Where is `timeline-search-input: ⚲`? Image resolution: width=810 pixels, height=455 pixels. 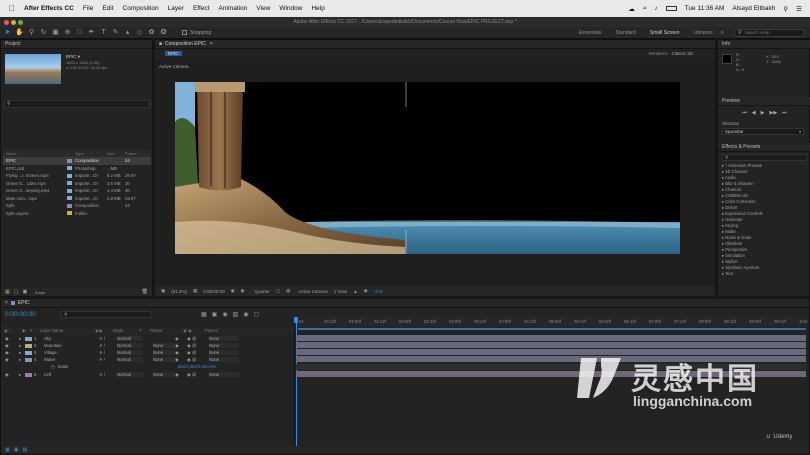
timeline-search-input: ⚲ is located at coordinates (106, 314).